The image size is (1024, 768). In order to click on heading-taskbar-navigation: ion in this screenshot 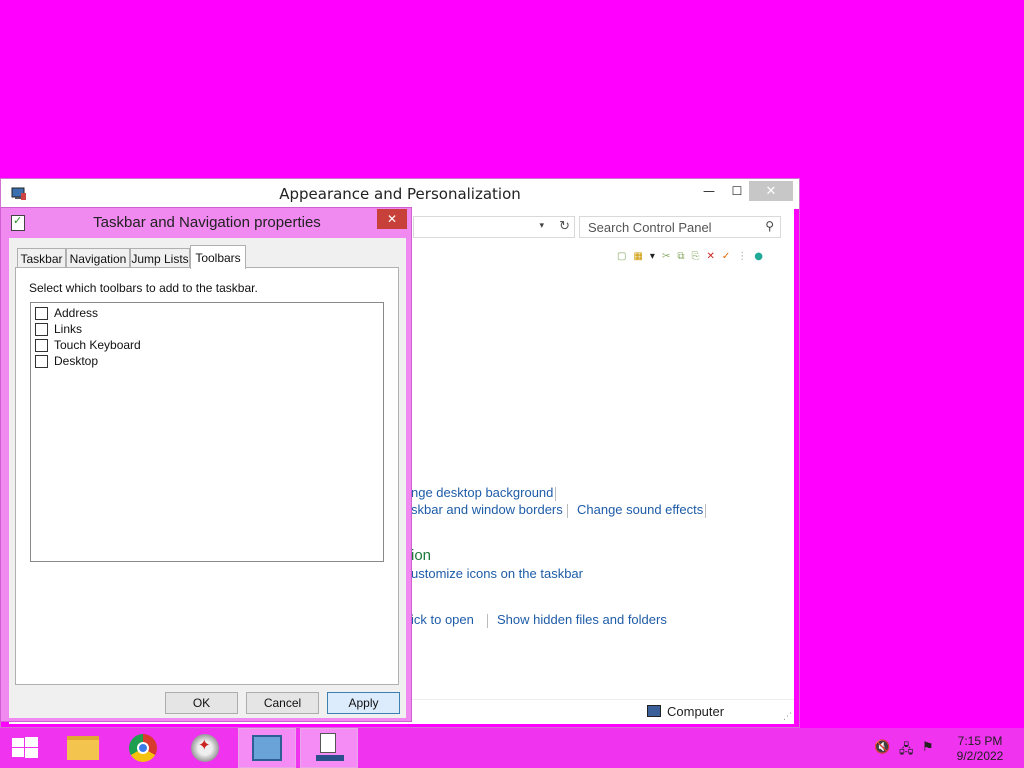, I will do `click(421, 555)`.